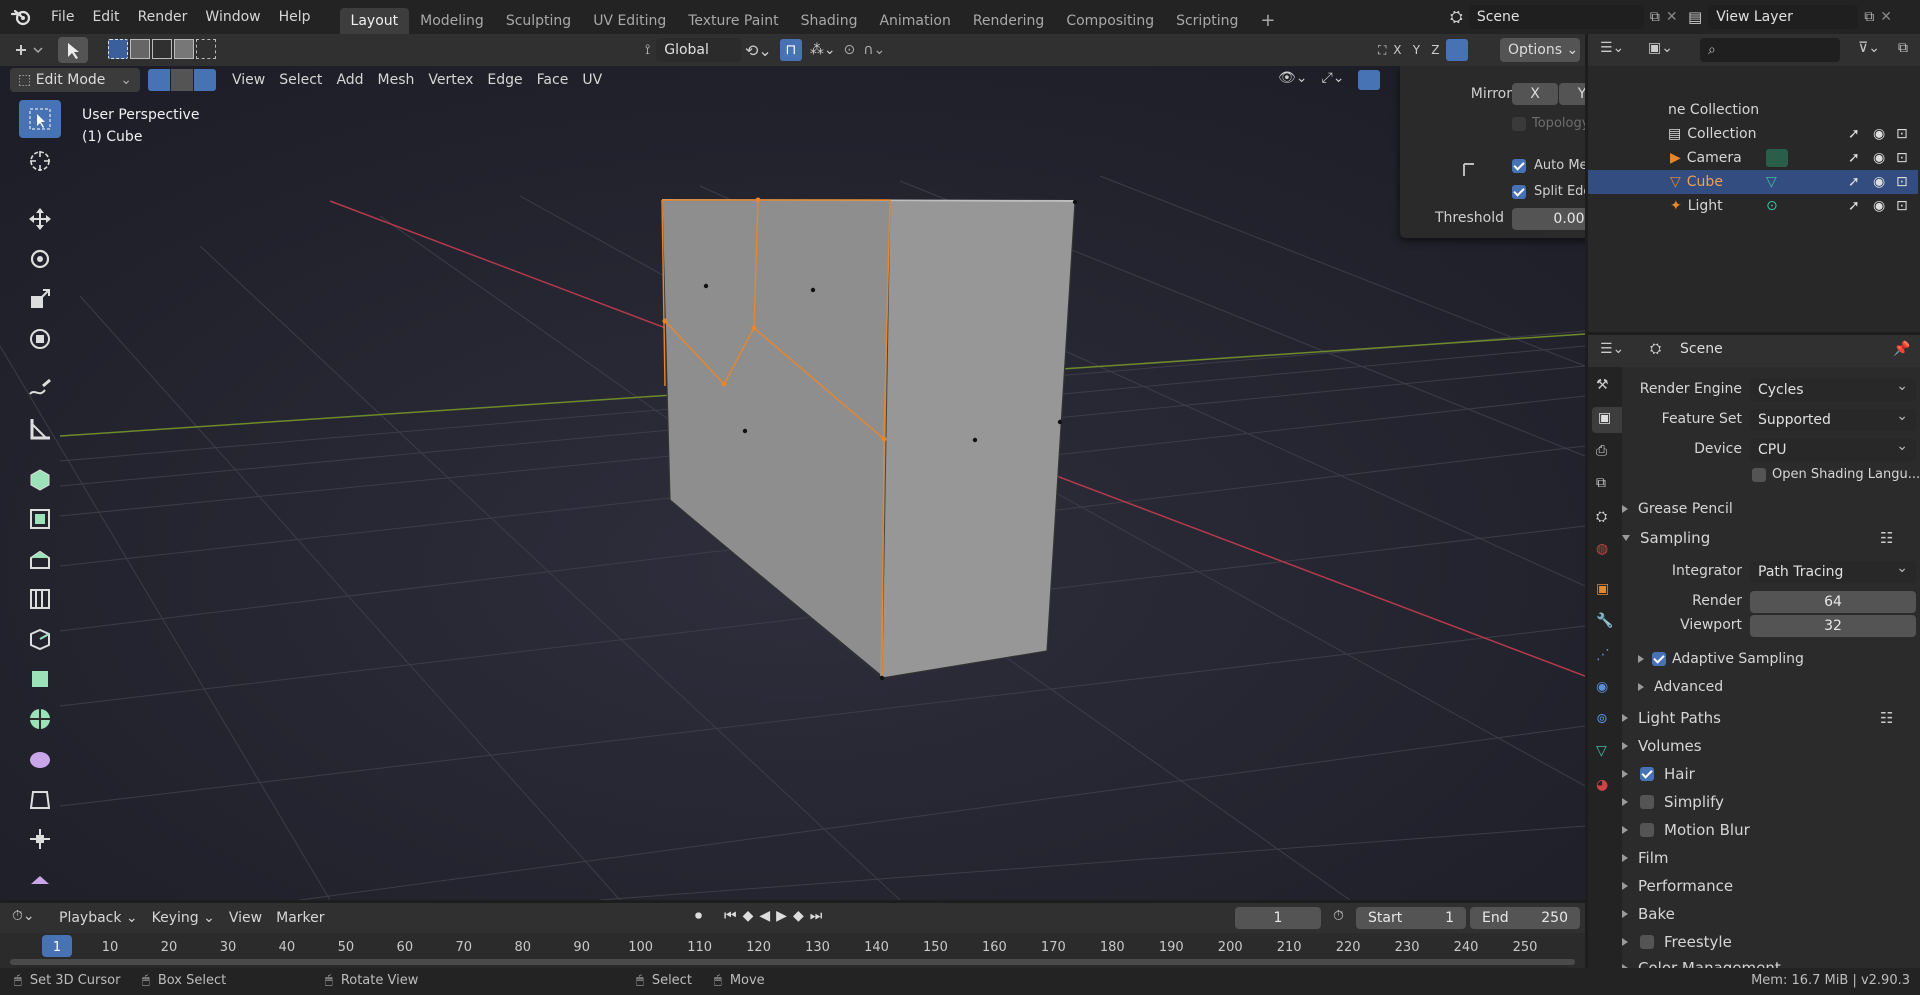 The width and height of the screenshot is (1920, 995). I want to click on pivot-point-icon: ⟲⌄, so click(758, 50).